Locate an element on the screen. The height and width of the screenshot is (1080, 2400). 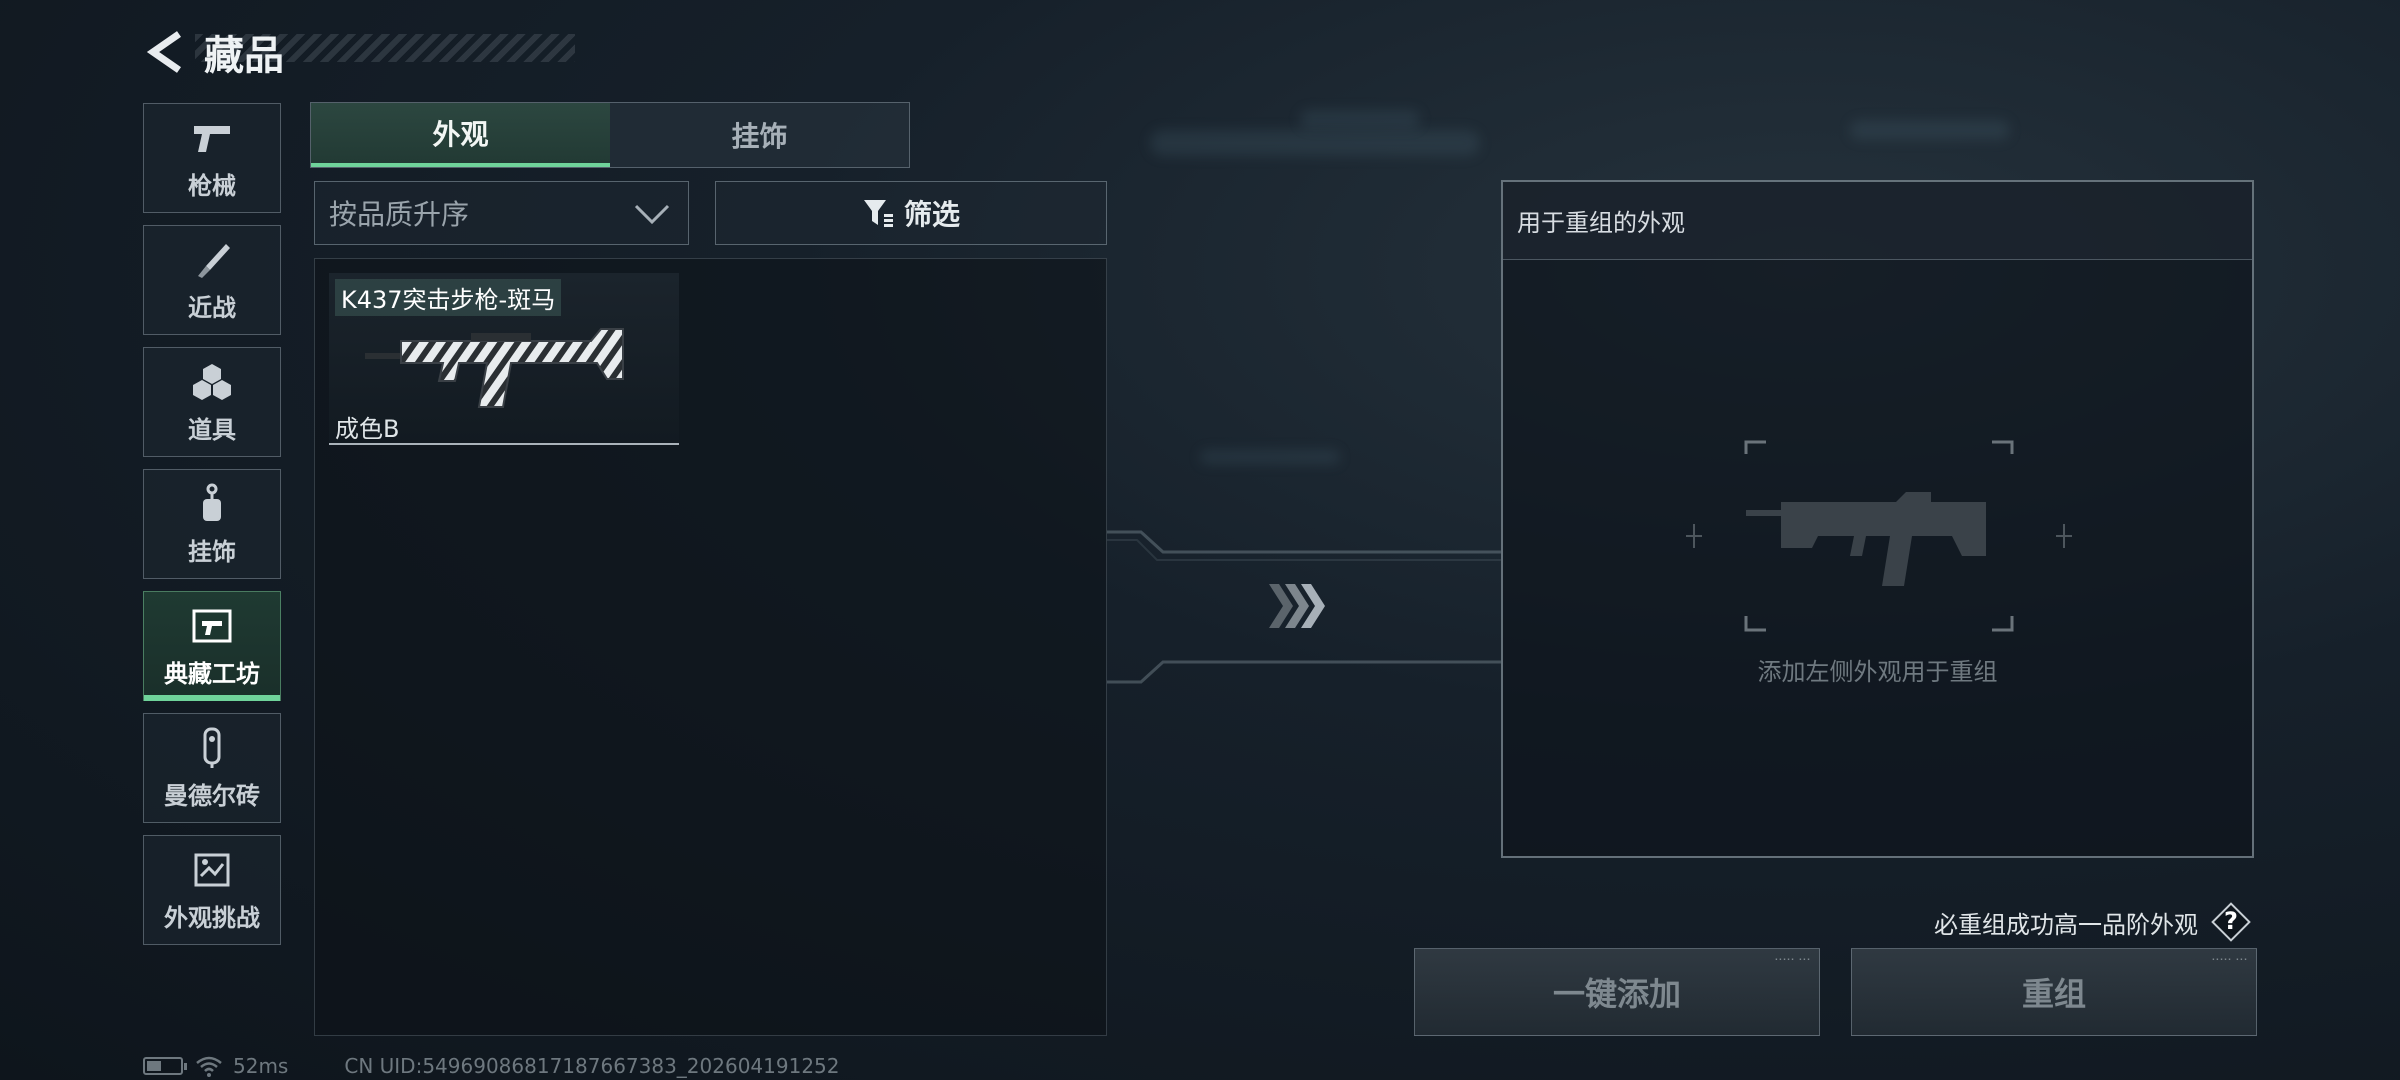
header: 藏品 is located at coordinates (212, 52).